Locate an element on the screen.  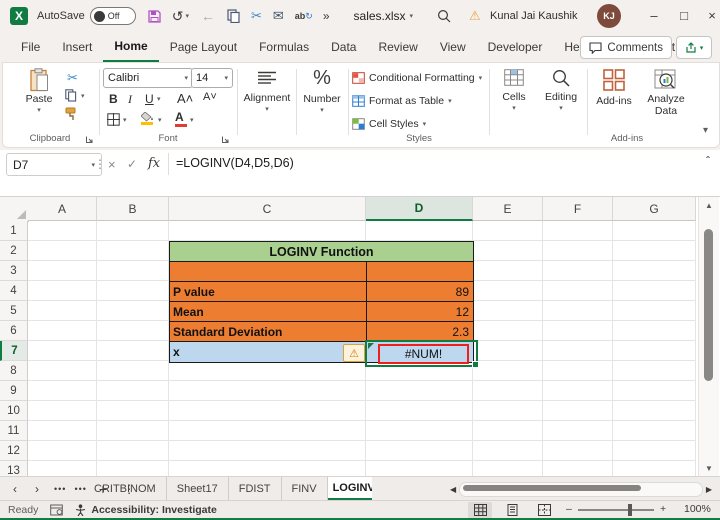
undo-icon: ↺ is located at coordinates (178, 16).